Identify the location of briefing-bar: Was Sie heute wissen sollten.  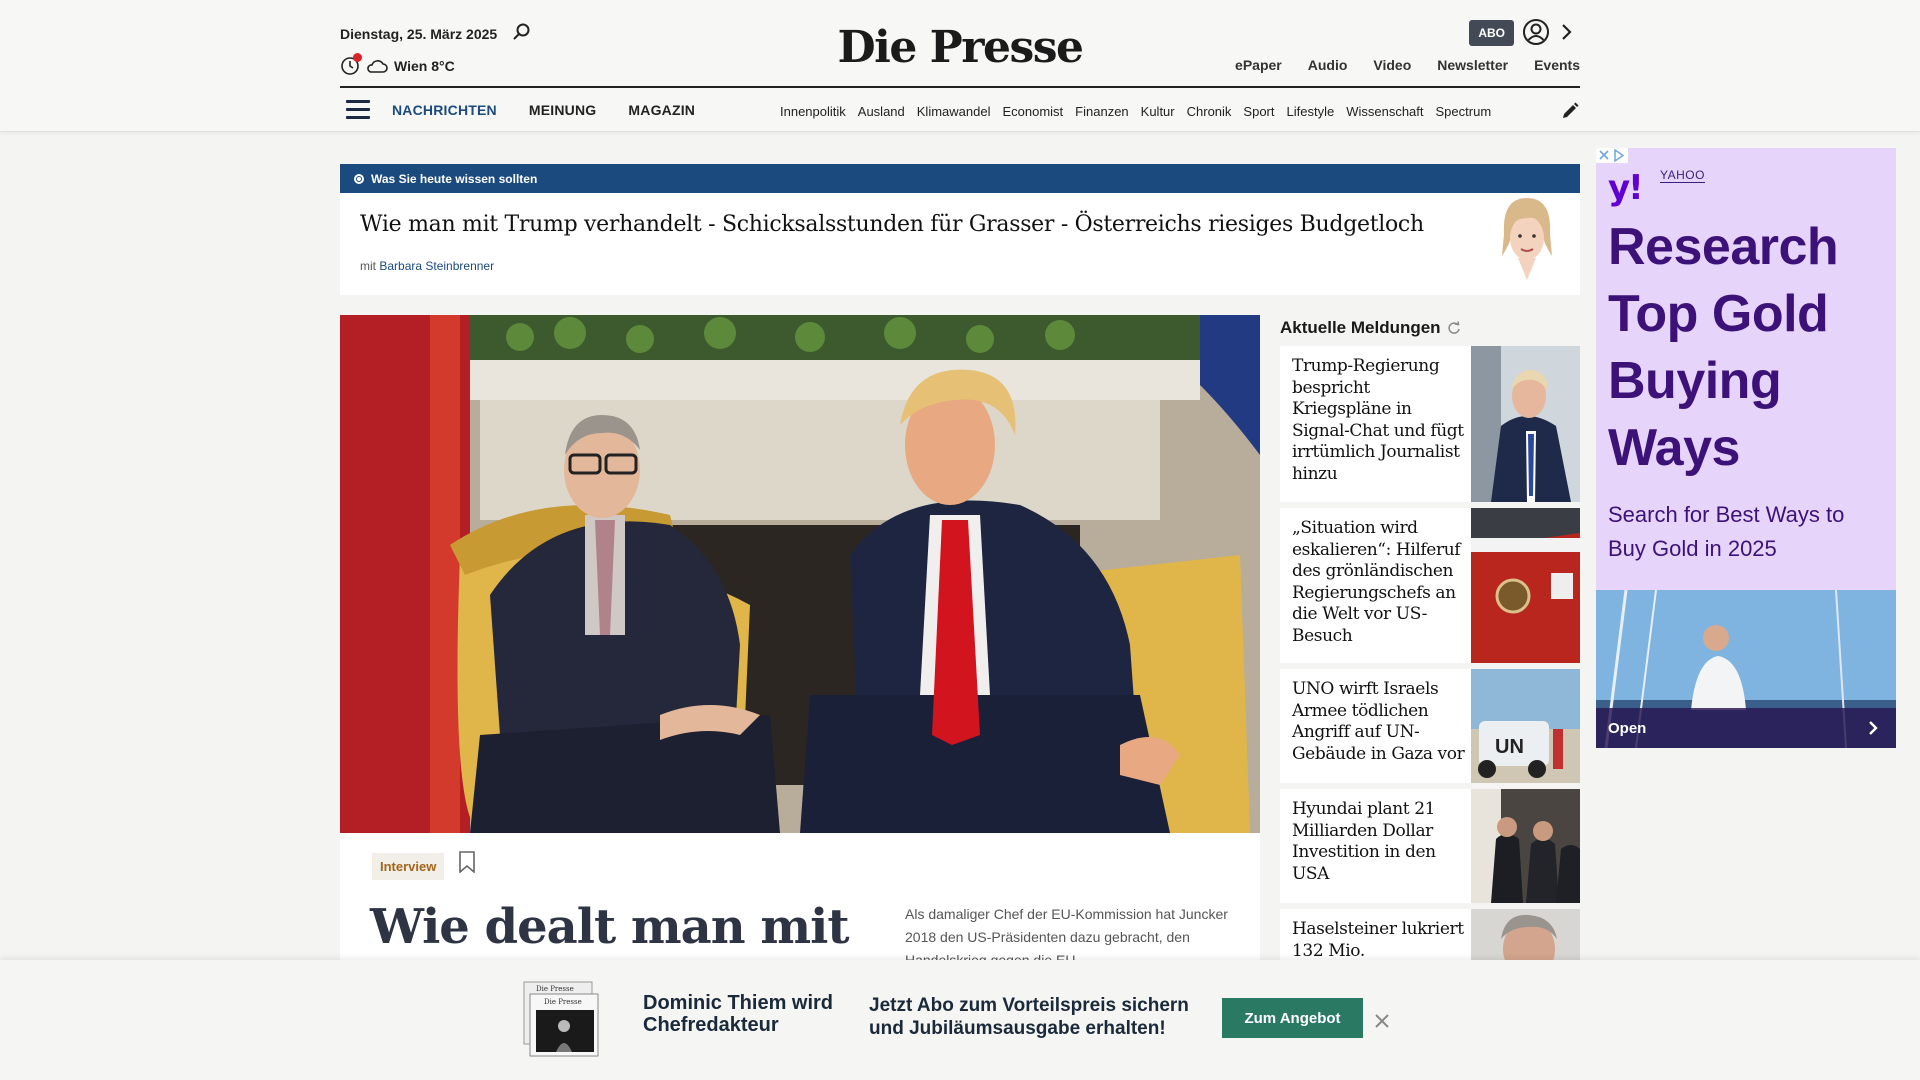
(960, 178).